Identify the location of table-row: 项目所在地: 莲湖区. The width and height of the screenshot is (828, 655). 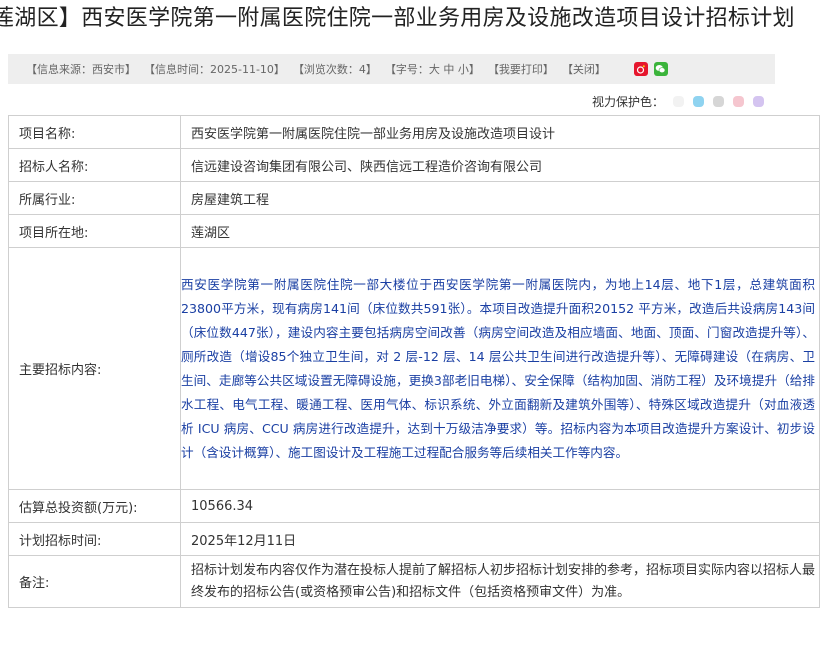
(414, 231).